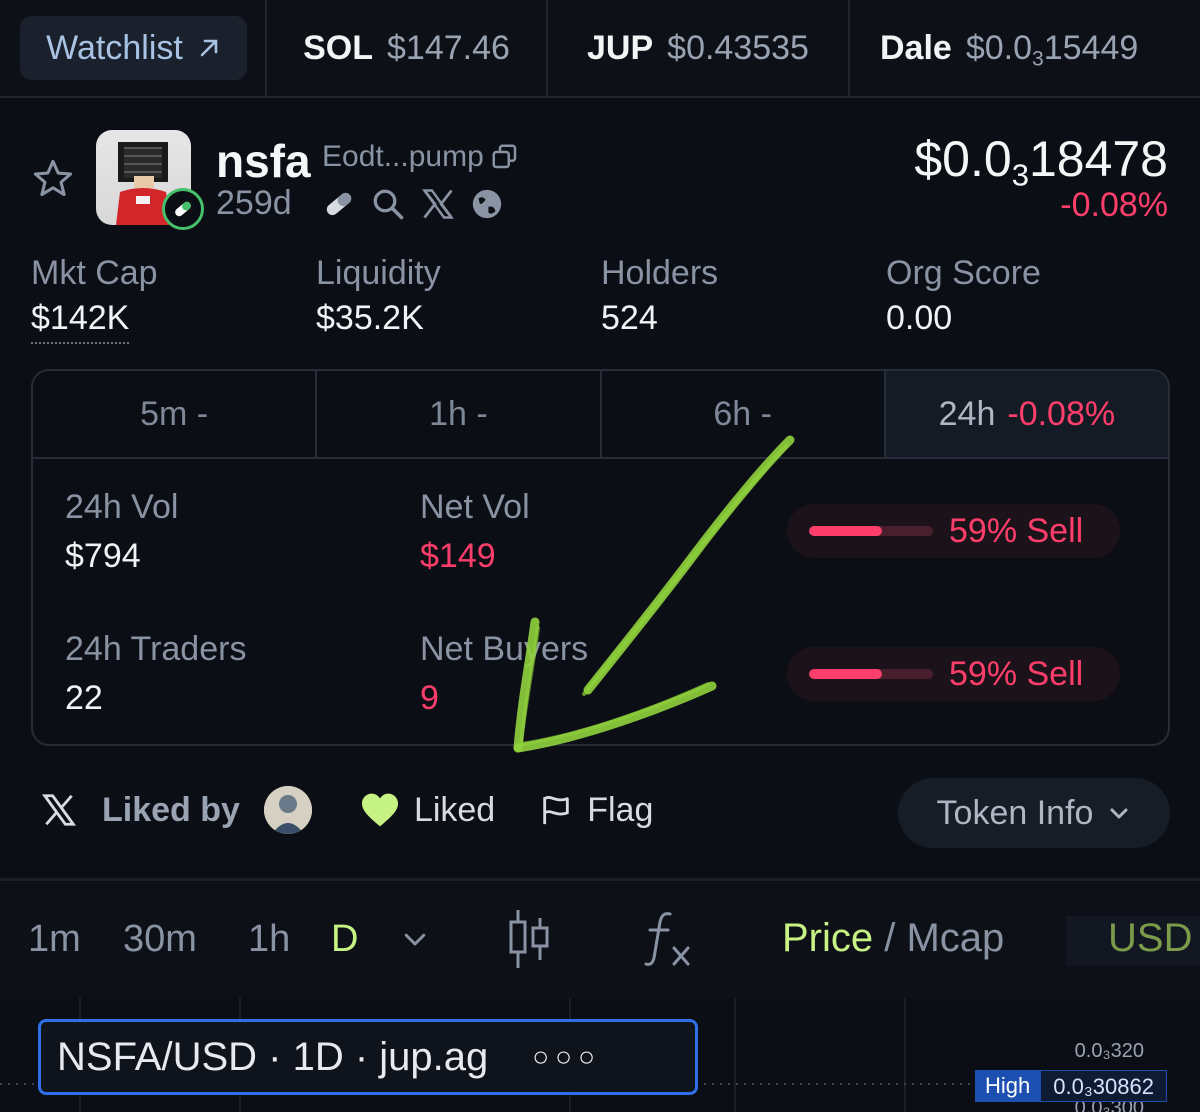 This screenshot has width=1200, height=1112. I want to click on liker-avatar, so click(287, 810).